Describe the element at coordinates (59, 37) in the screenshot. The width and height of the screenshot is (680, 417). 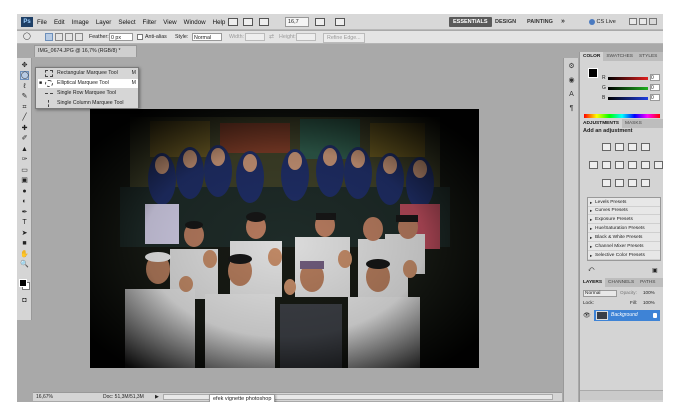
I see `add-selection-icon` at that location.